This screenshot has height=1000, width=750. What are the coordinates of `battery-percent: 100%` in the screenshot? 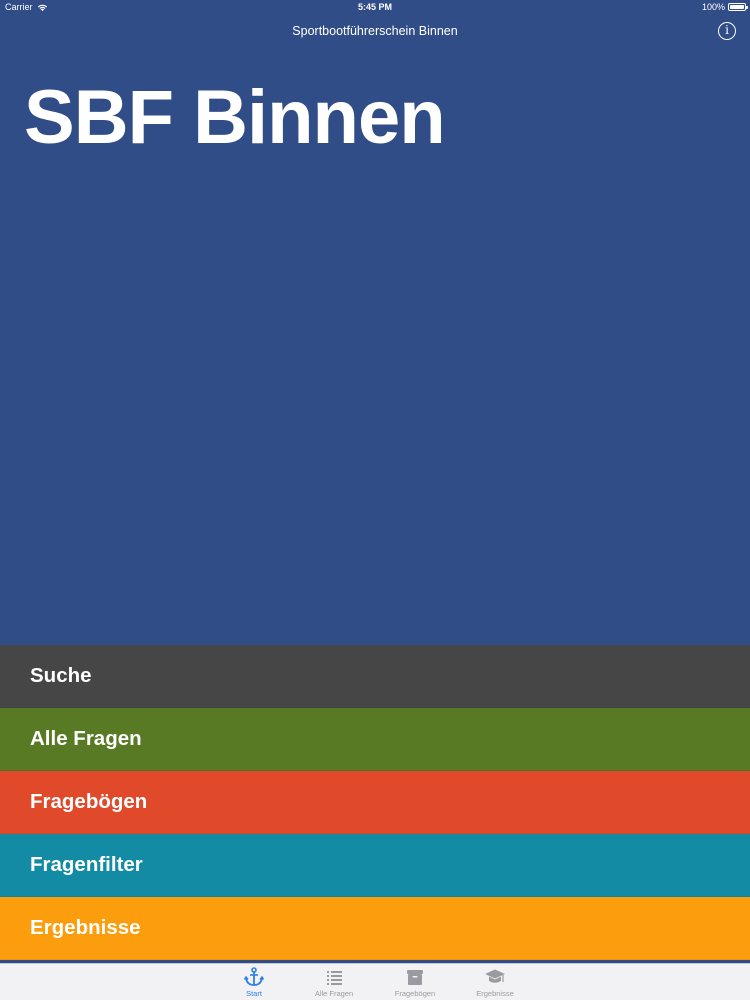 It's located at (713, 7).